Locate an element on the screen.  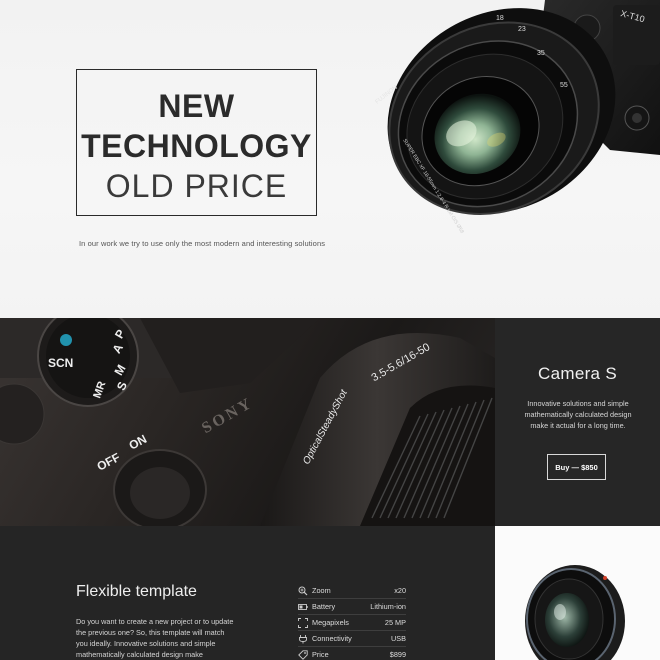
spec-value: 25 MP is located at coordinates (395, 622).